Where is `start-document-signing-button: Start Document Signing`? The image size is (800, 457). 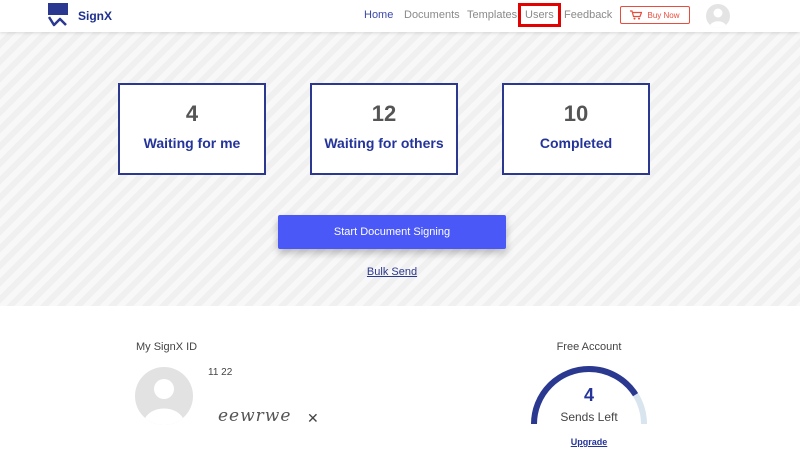
start-document-signing-button: Start Document Signing is located at coordinates (392, 232).